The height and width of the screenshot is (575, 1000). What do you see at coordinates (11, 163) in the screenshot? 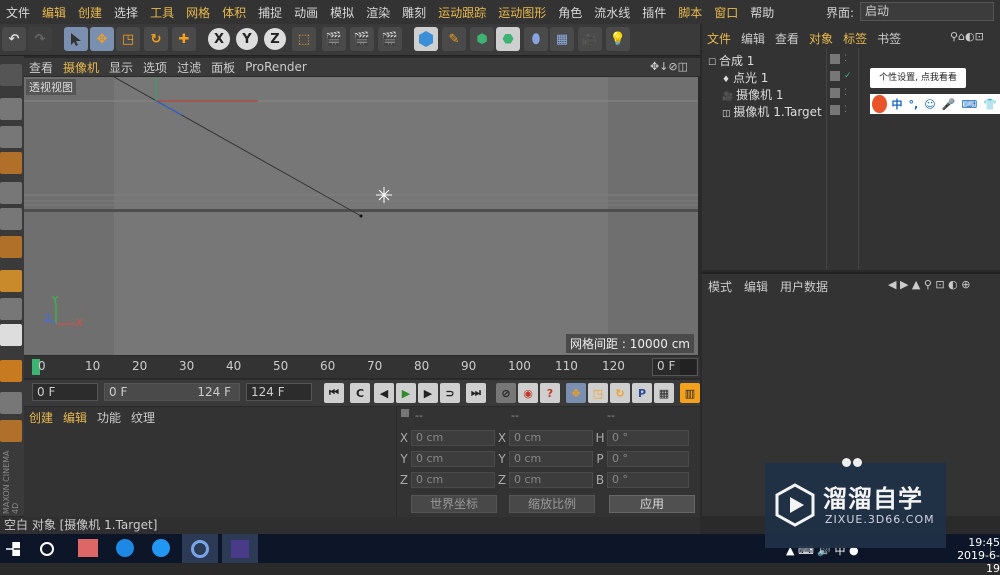
I see `workplane-icon` at bounding box center [11, 163].